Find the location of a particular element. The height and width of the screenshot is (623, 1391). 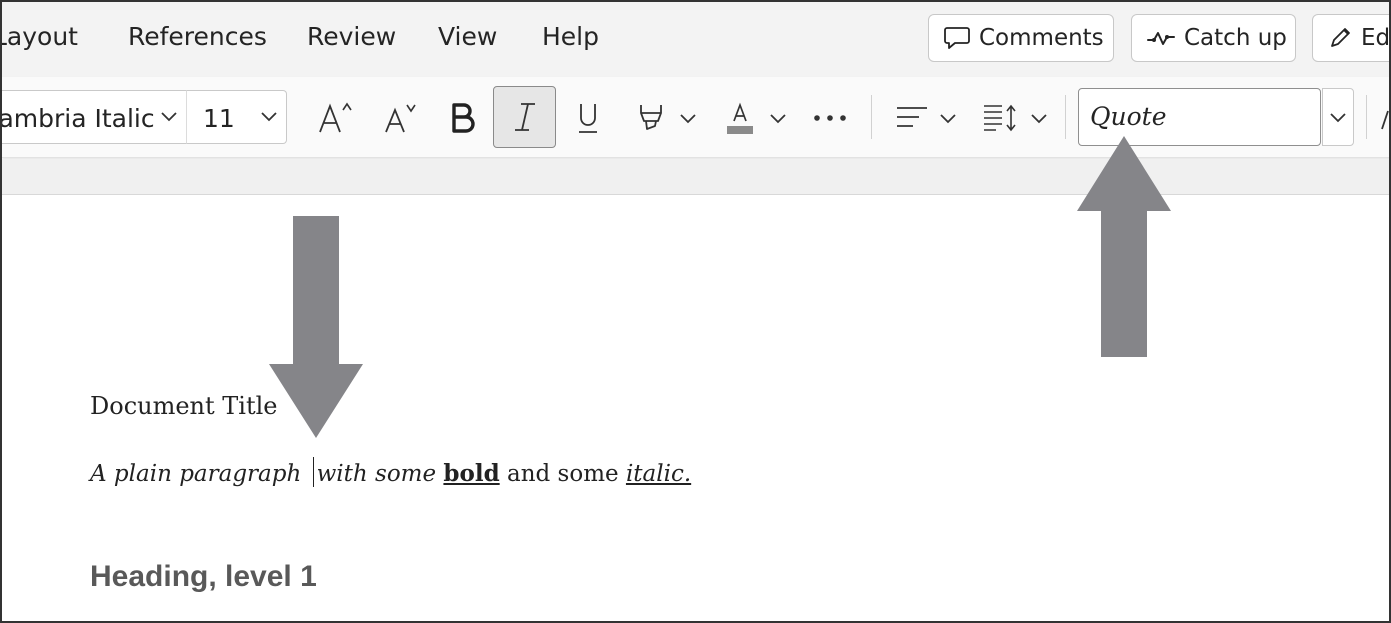

paragraph-text: with some is located at coordinates (380, 474).